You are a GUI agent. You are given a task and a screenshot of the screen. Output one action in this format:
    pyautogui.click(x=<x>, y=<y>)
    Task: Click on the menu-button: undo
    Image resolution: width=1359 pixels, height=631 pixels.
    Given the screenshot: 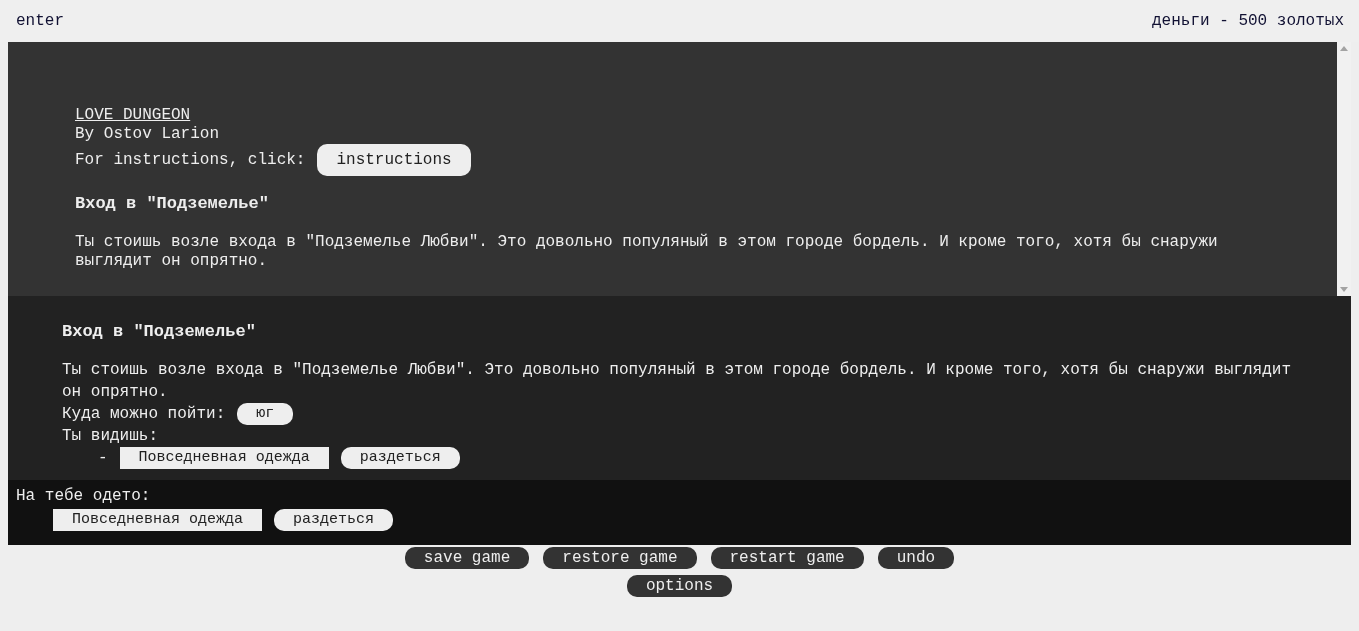 What is the action you would take?
    pyautogui.click(x=916, y=558)
    